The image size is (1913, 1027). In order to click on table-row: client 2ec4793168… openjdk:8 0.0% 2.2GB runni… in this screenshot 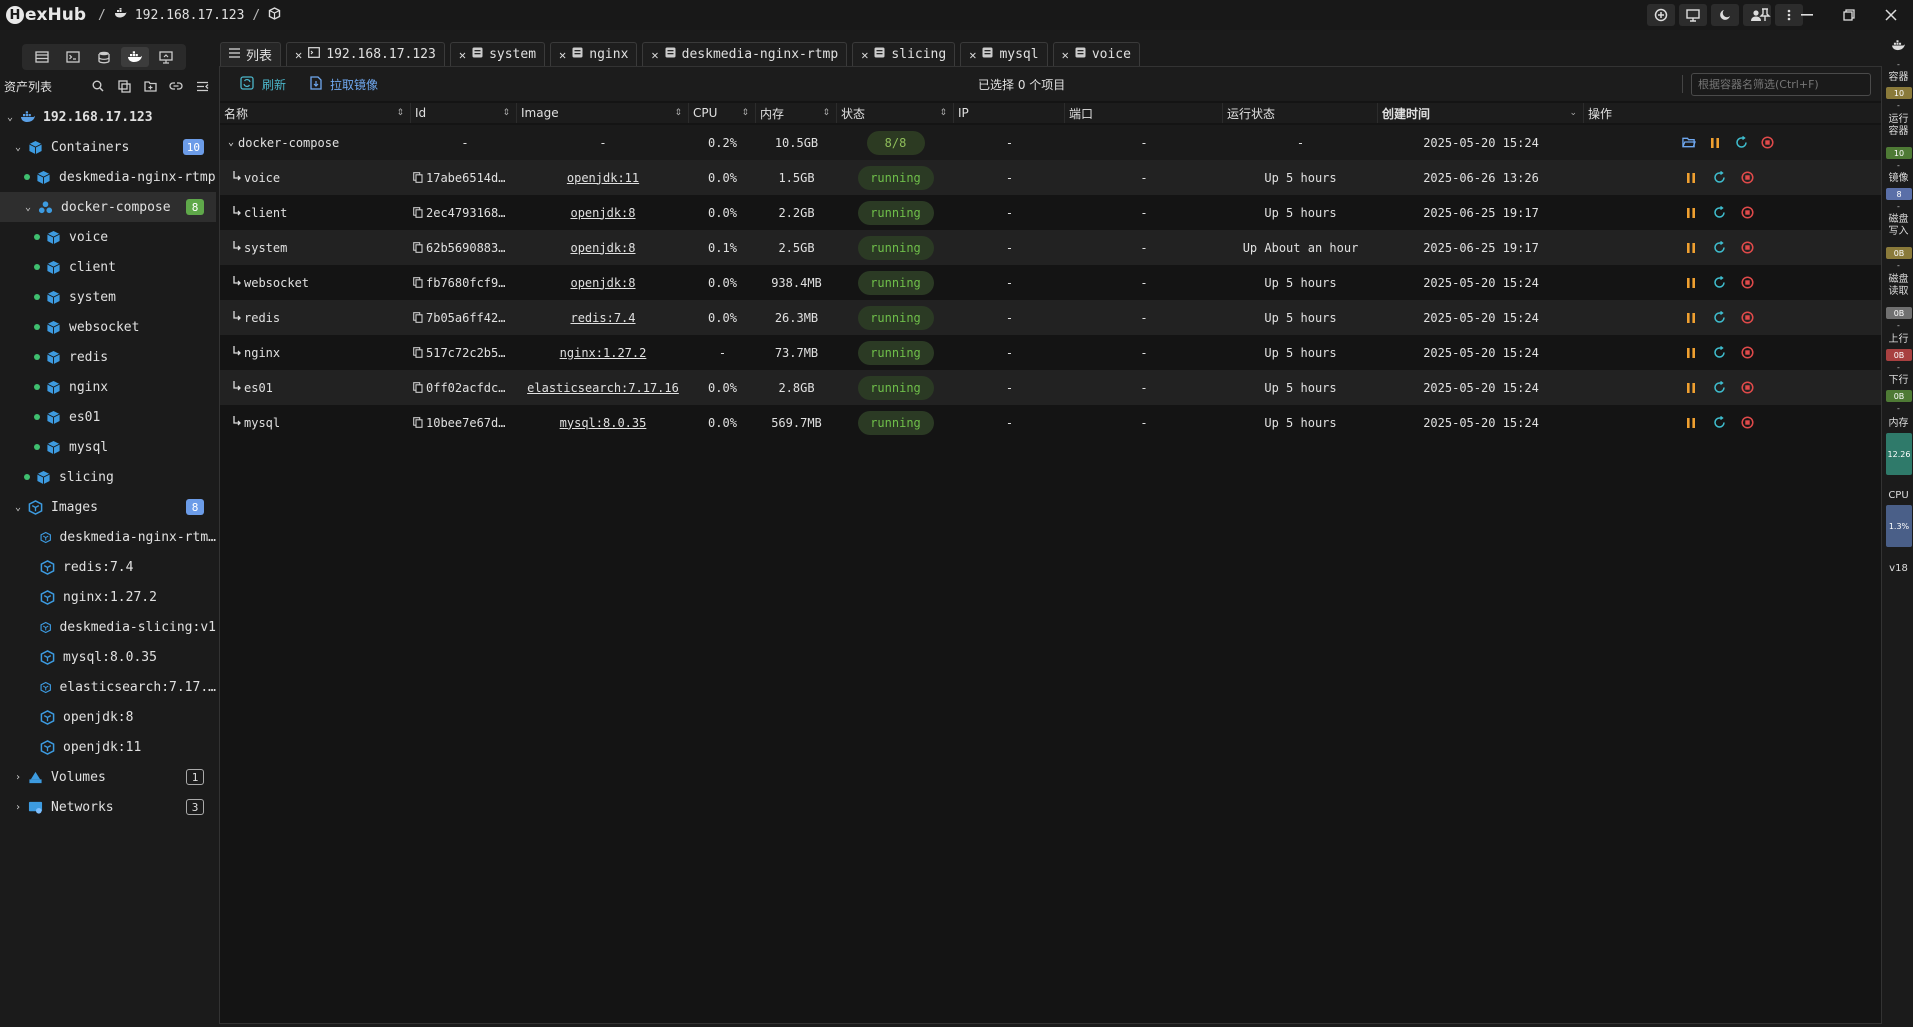, I will do `click(1050, 212)`.